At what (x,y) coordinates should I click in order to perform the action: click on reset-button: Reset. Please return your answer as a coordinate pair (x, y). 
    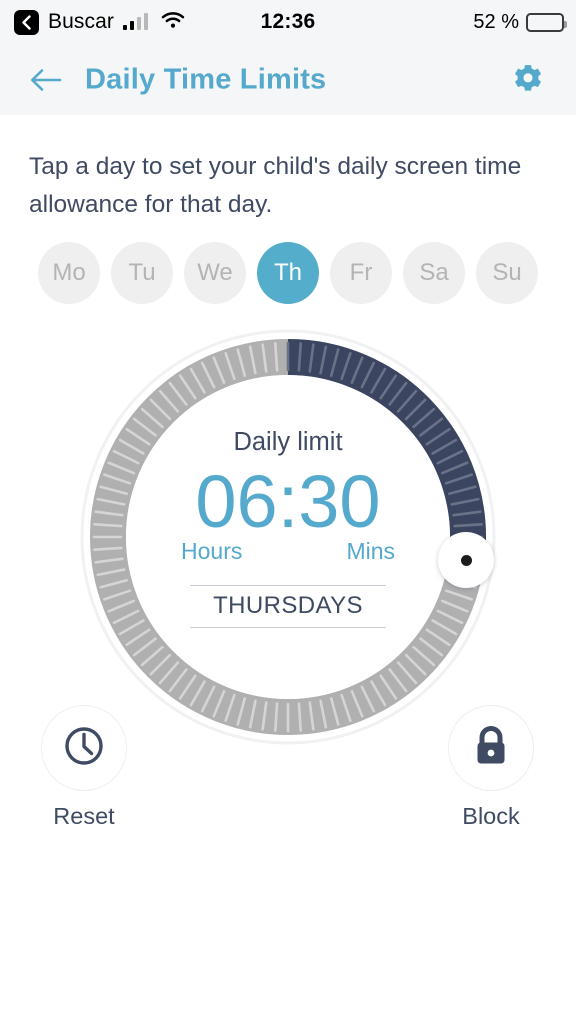
    Looking at the image, I should click on (84, 767).